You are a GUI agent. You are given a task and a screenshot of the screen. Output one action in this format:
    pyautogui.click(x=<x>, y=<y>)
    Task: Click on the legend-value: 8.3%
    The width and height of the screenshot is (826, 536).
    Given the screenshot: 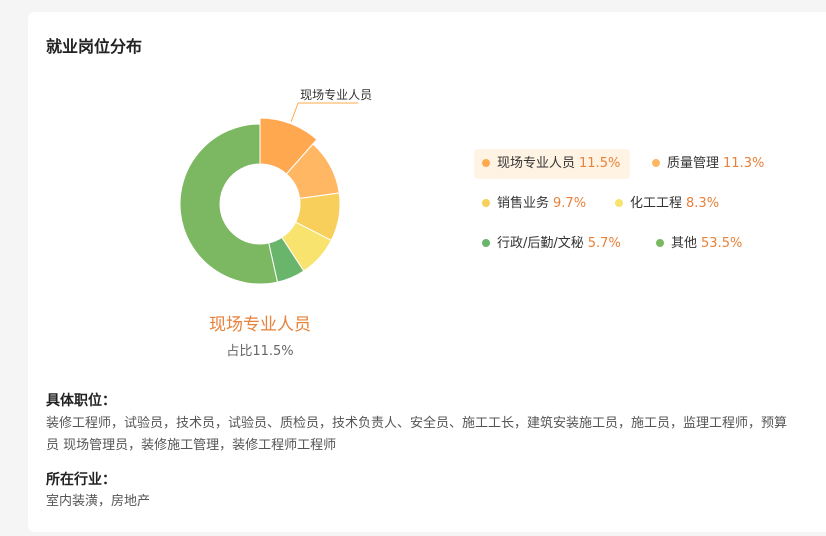 What is the action you would take?
    pyautogui.click(x=703, y=203)
    